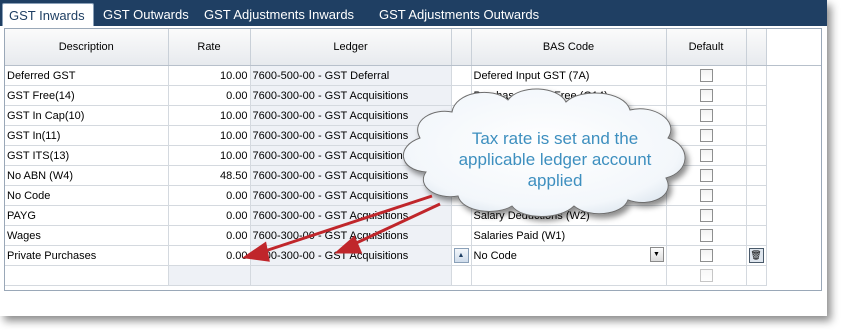 This screenshot has height=330, width=841. I want to click on arrow-to-ledger, so click(396, 224).